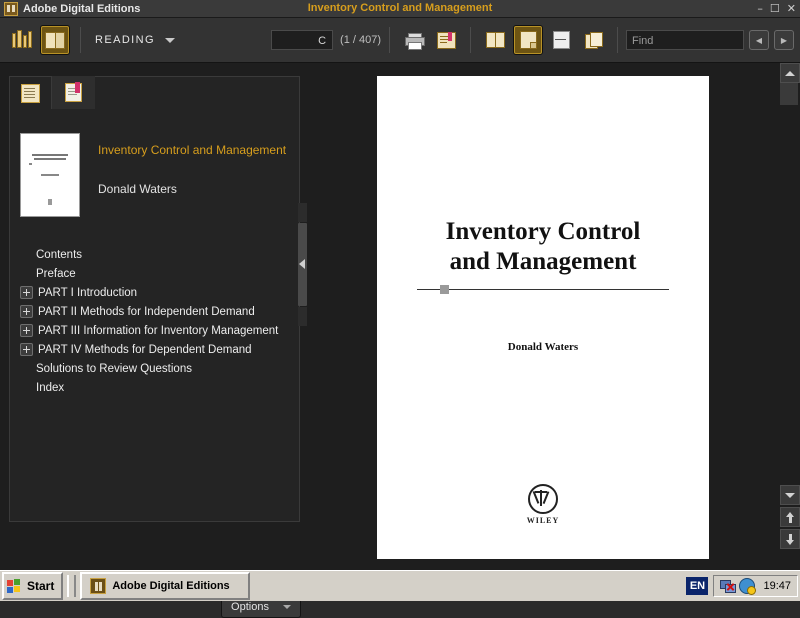 This screenshot has width=800, height=618. I want to click on bookmark-book-icon, so click(446, 40).